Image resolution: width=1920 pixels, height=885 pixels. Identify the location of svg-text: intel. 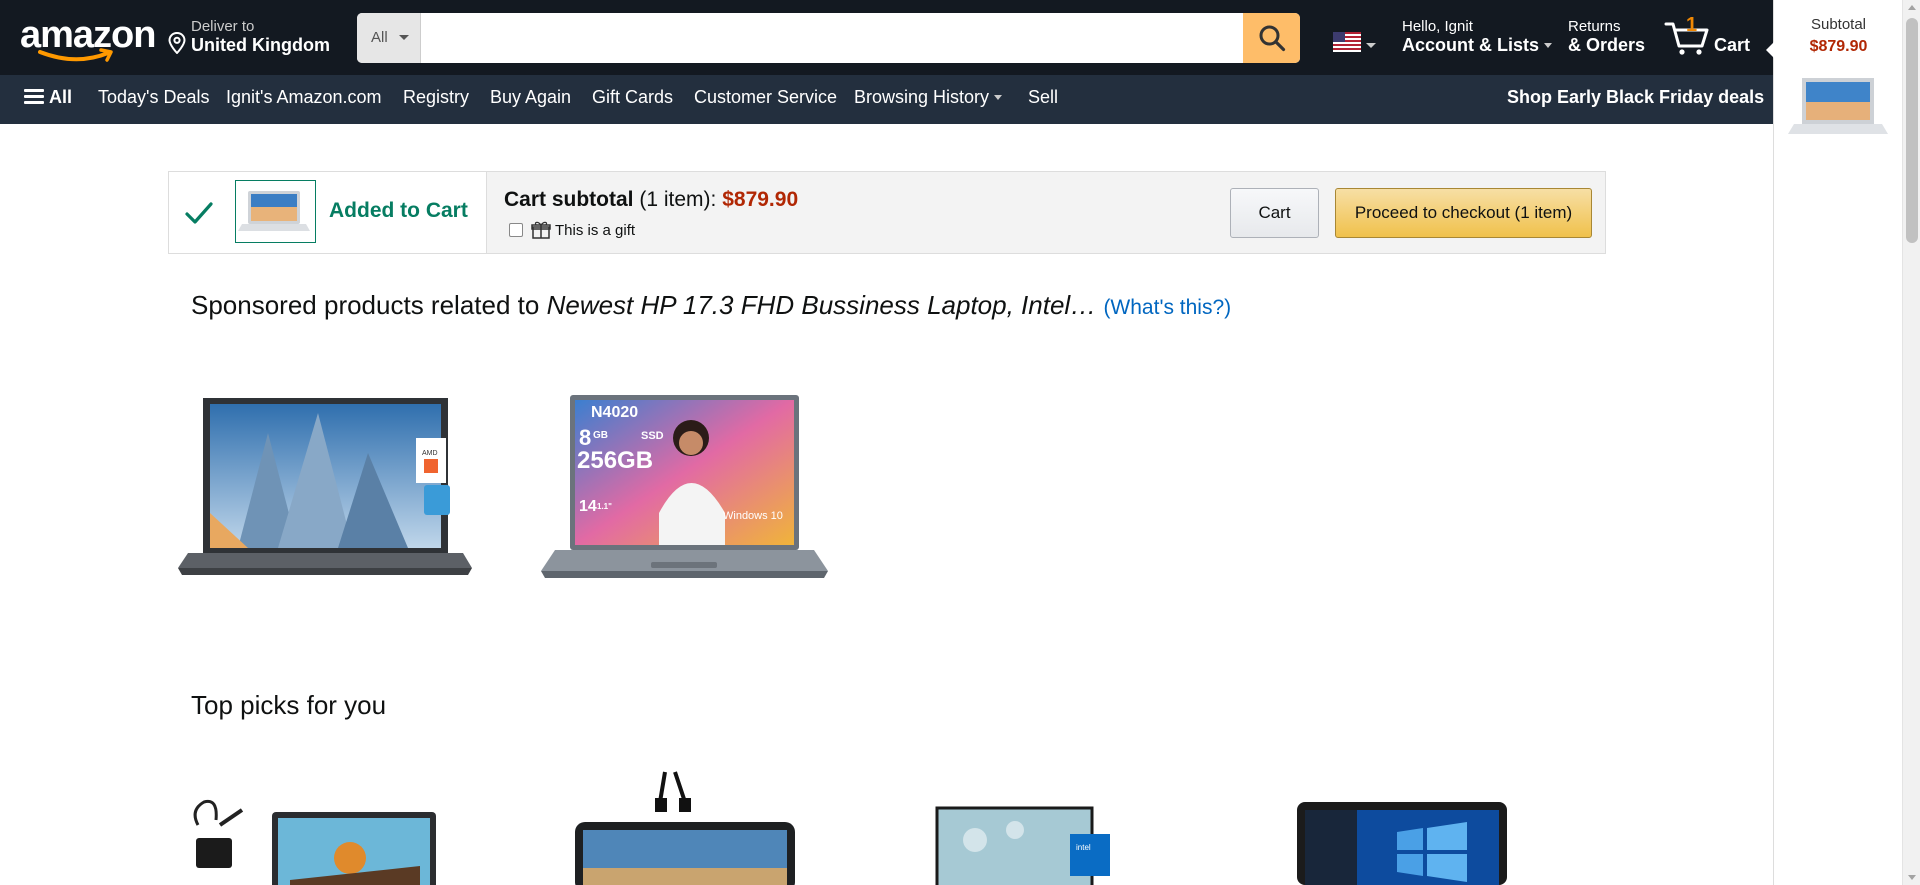
(1083, 847).